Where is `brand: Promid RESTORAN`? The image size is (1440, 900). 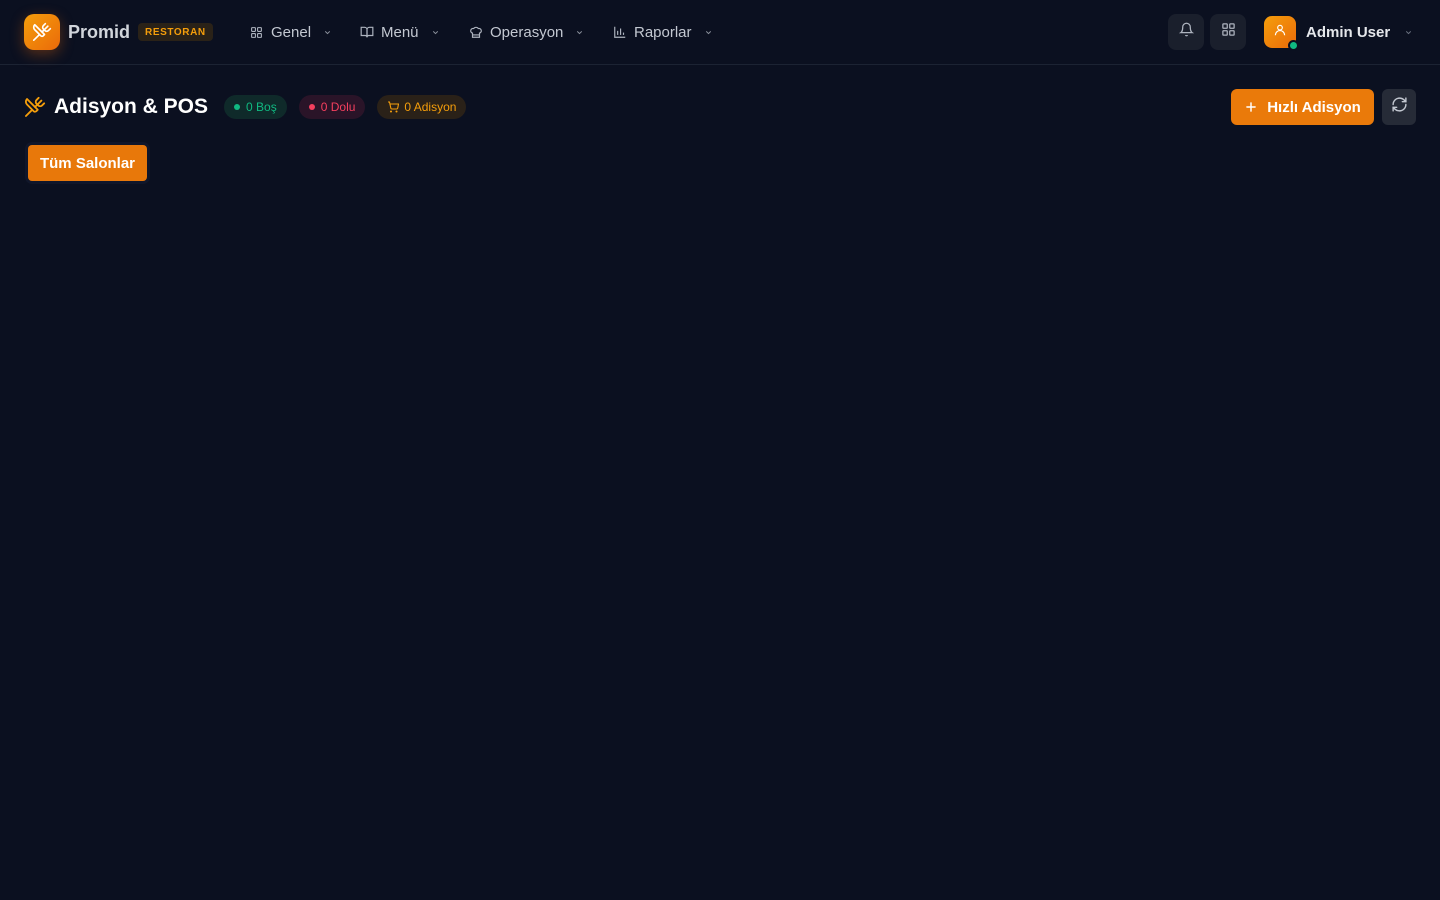
brand: Promid RESTORAN is located at coordinates (118, 32).